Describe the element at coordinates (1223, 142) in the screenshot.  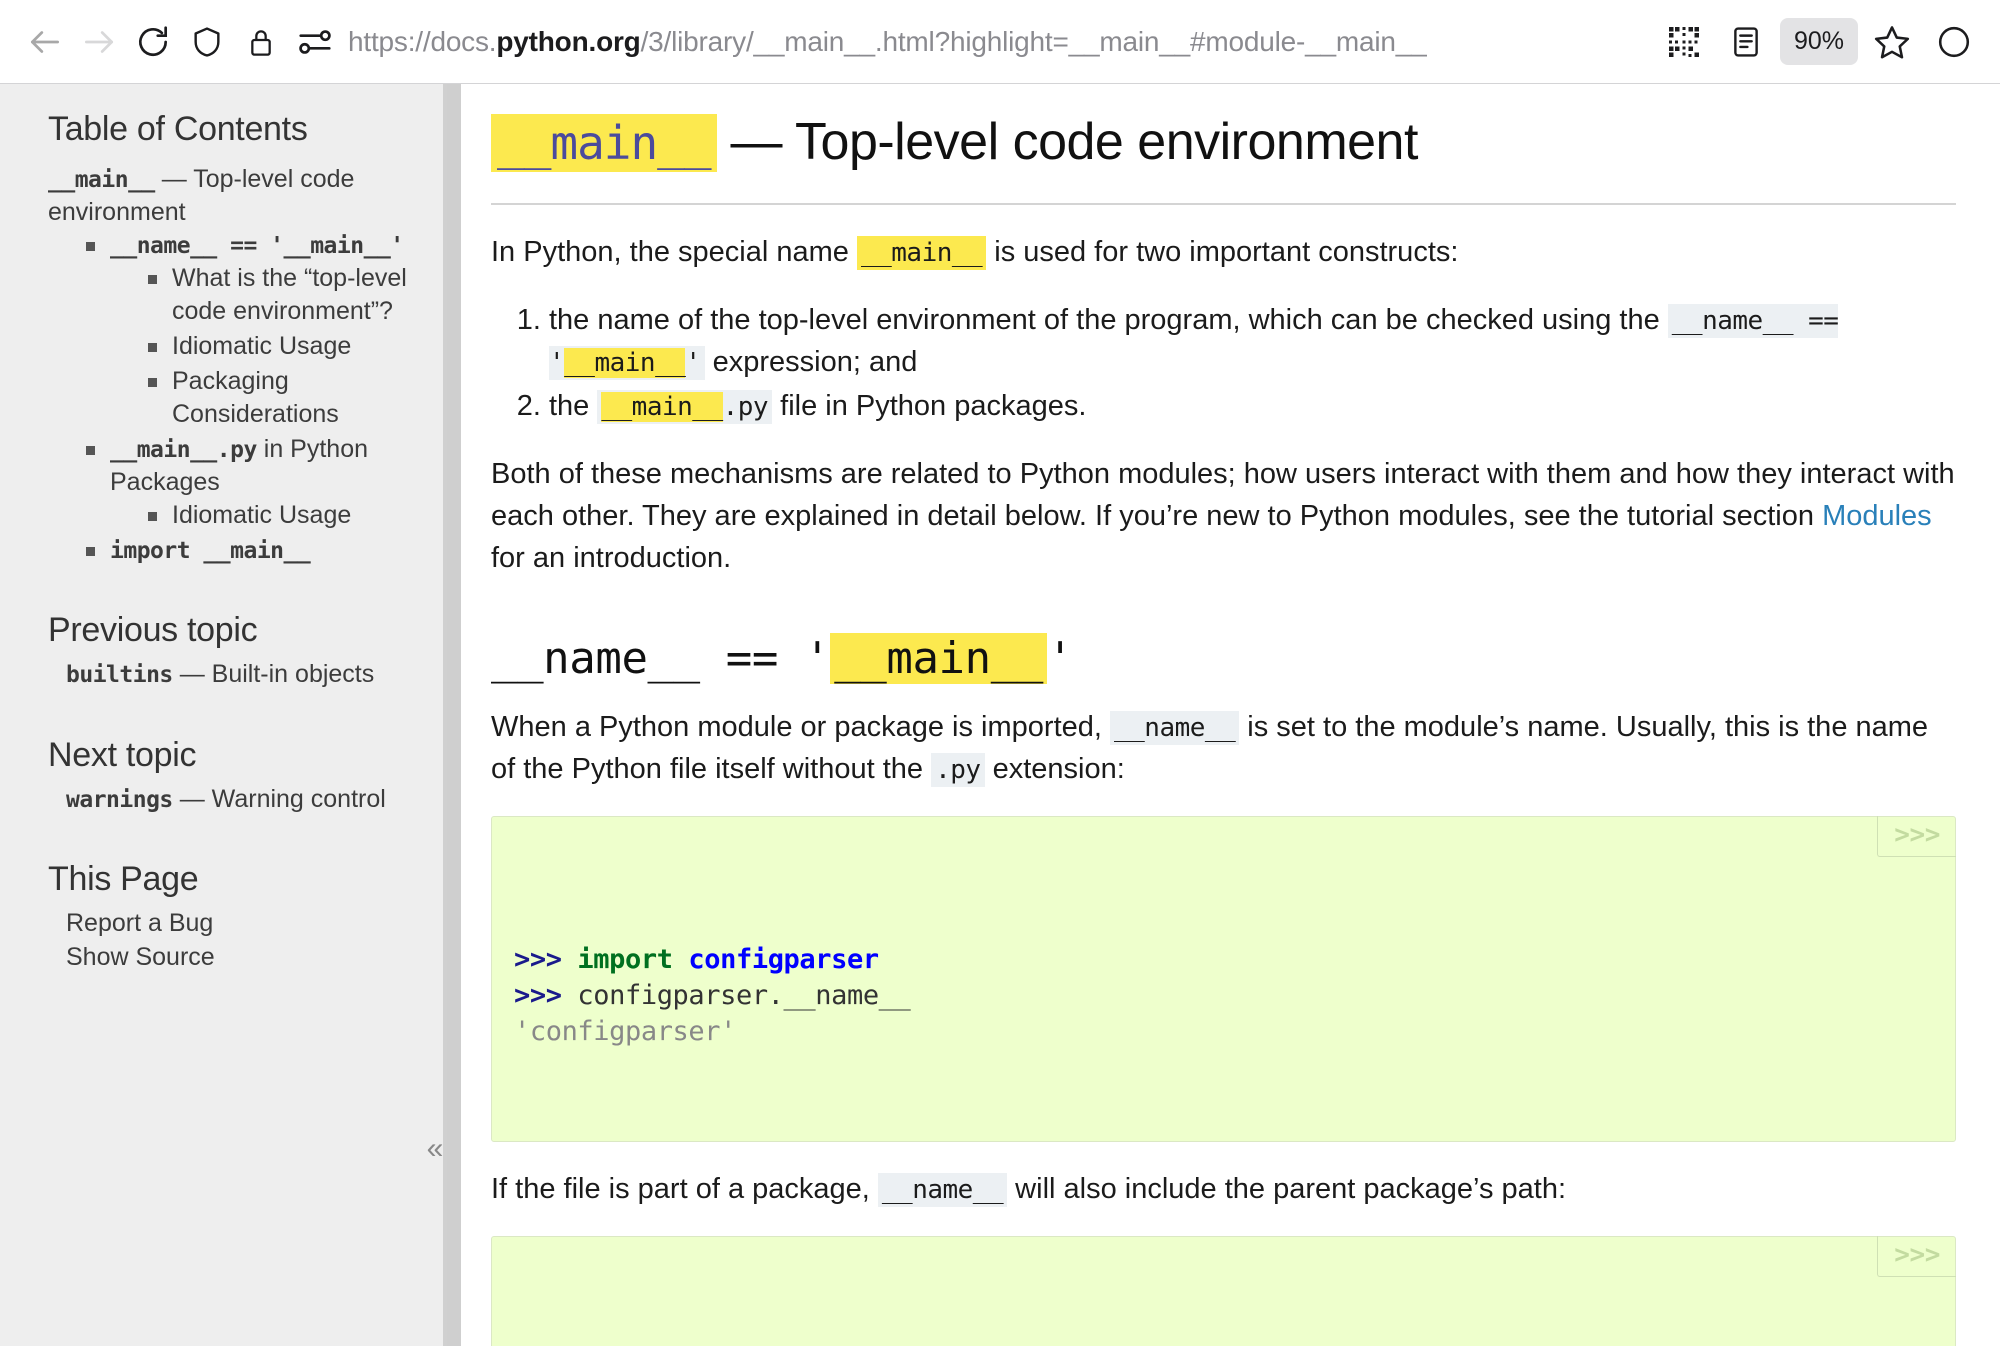
I see `page-title: __main__ — Top-level code environment` at that location.